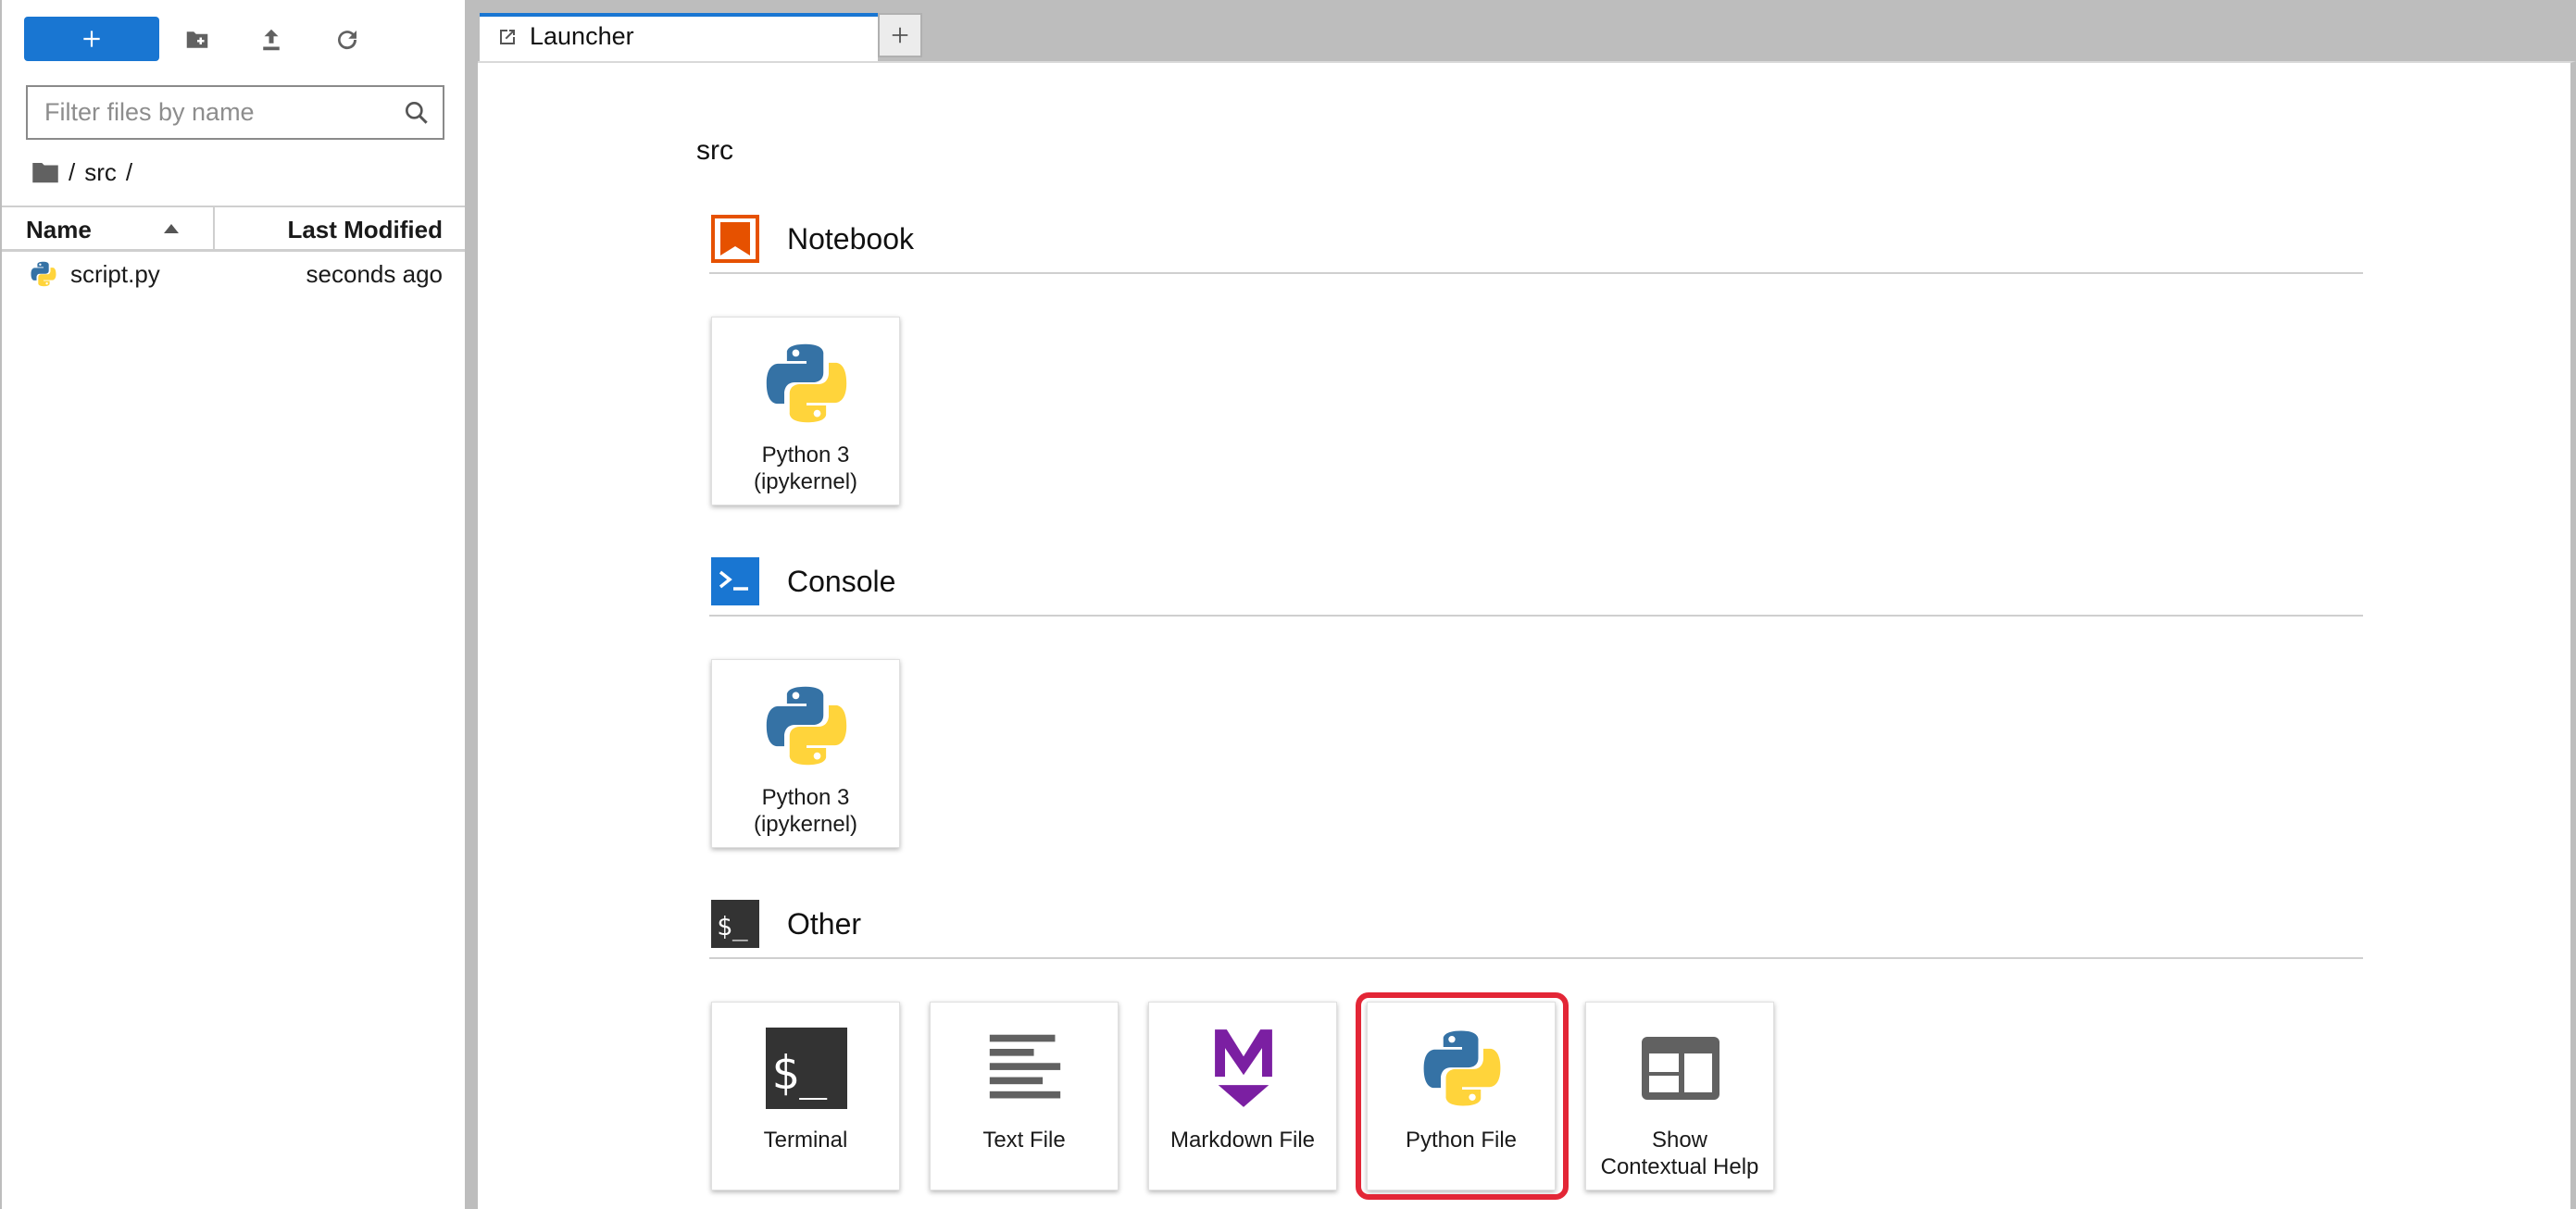 The height and width of the screenshot is (1209, 2576). What do you see at coordinates (417, 113) in the screenshot?
I see `search-icon` at bounding box center [417, 113].